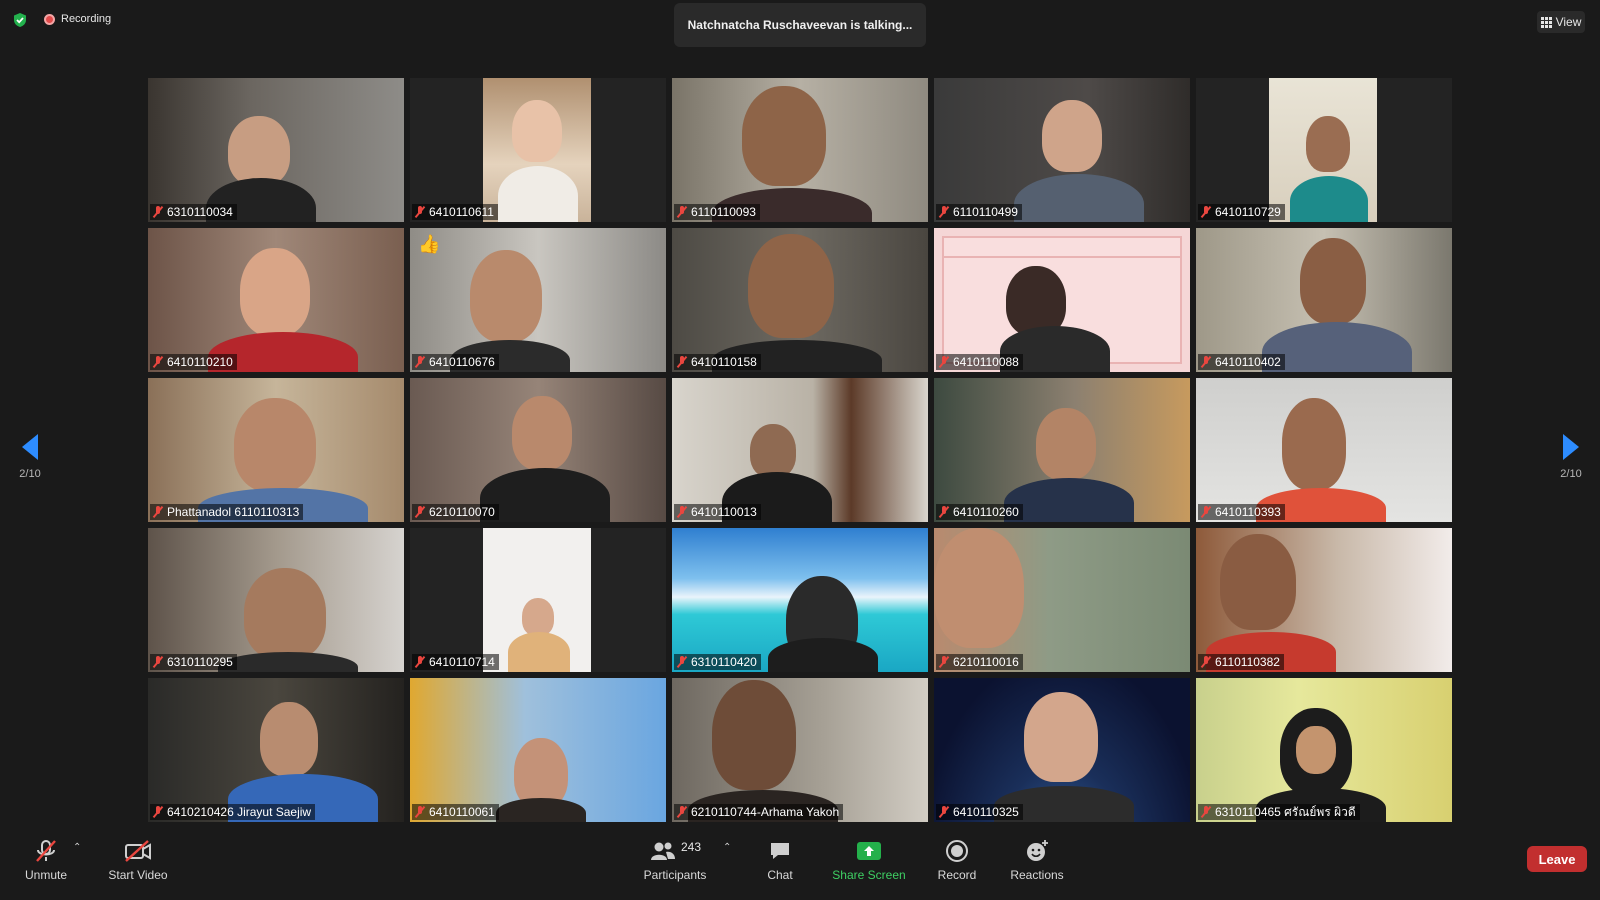 This screenshot has height=900, width=1600. What do you see at coordinates (1241, 662) in the screenshot?
I see `participant-name-tag: 6110110382` at bounding box center [1241, 662].